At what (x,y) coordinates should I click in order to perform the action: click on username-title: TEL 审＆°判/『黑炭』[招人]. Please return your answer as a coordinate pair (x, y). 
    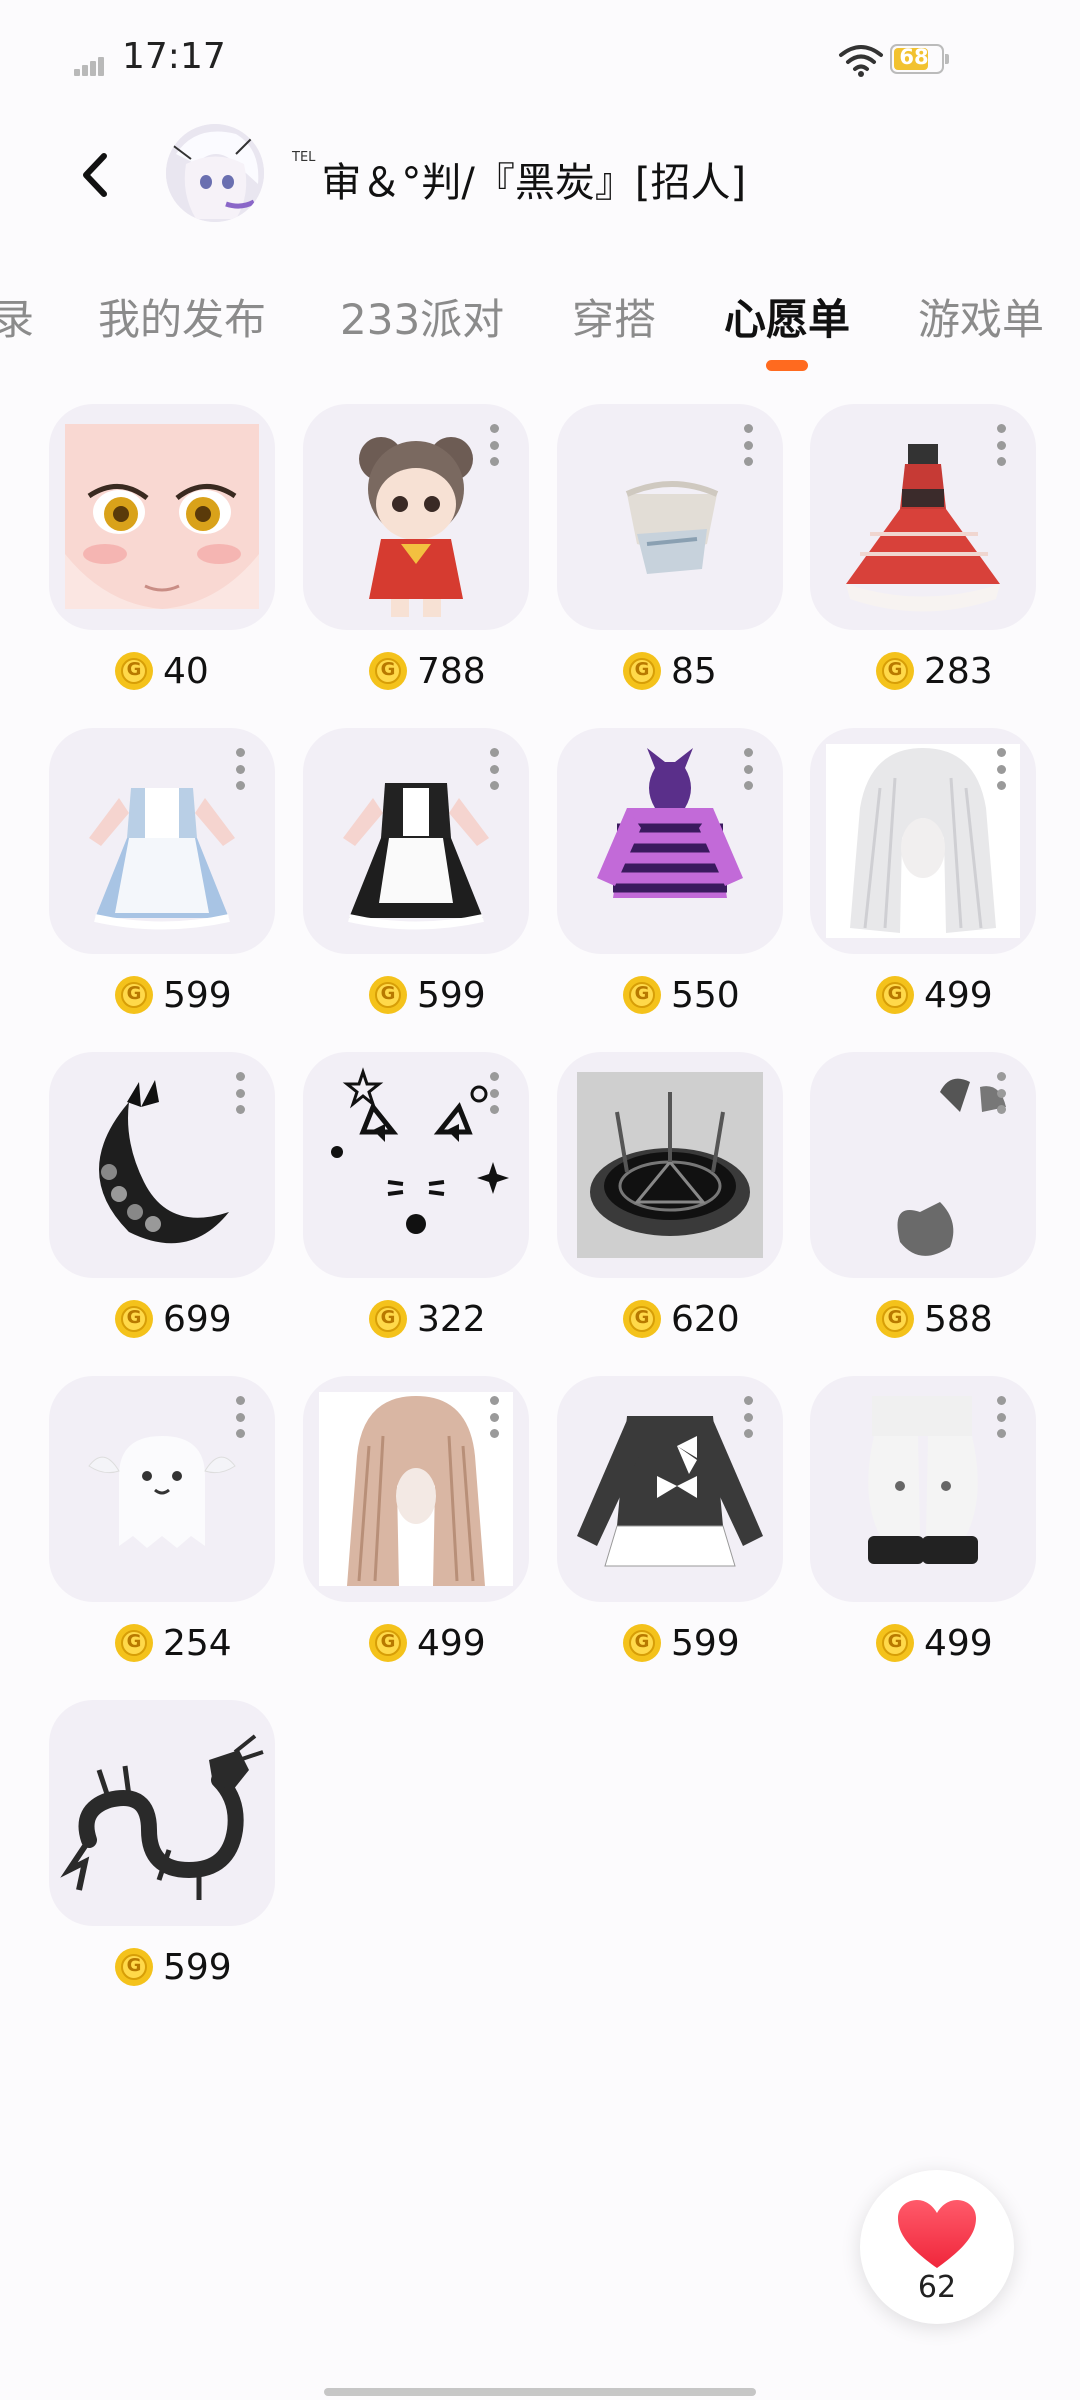
    Looking at the image, I should click on (519, 179).